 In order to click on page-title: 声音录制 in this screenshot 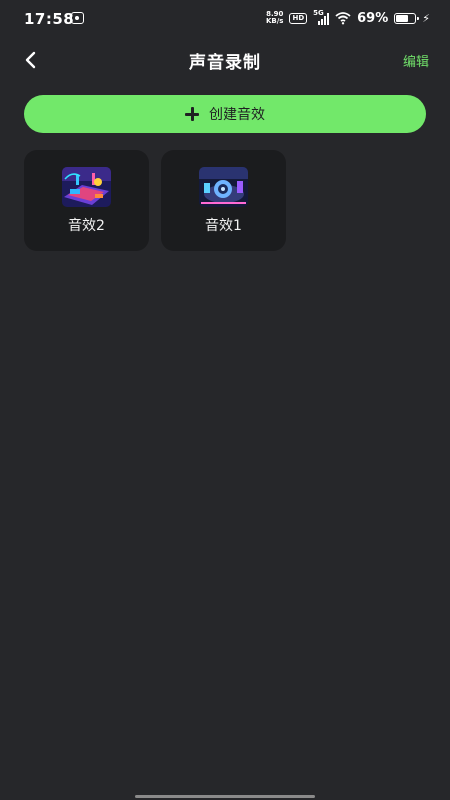, I will do `click(225, 63)`.